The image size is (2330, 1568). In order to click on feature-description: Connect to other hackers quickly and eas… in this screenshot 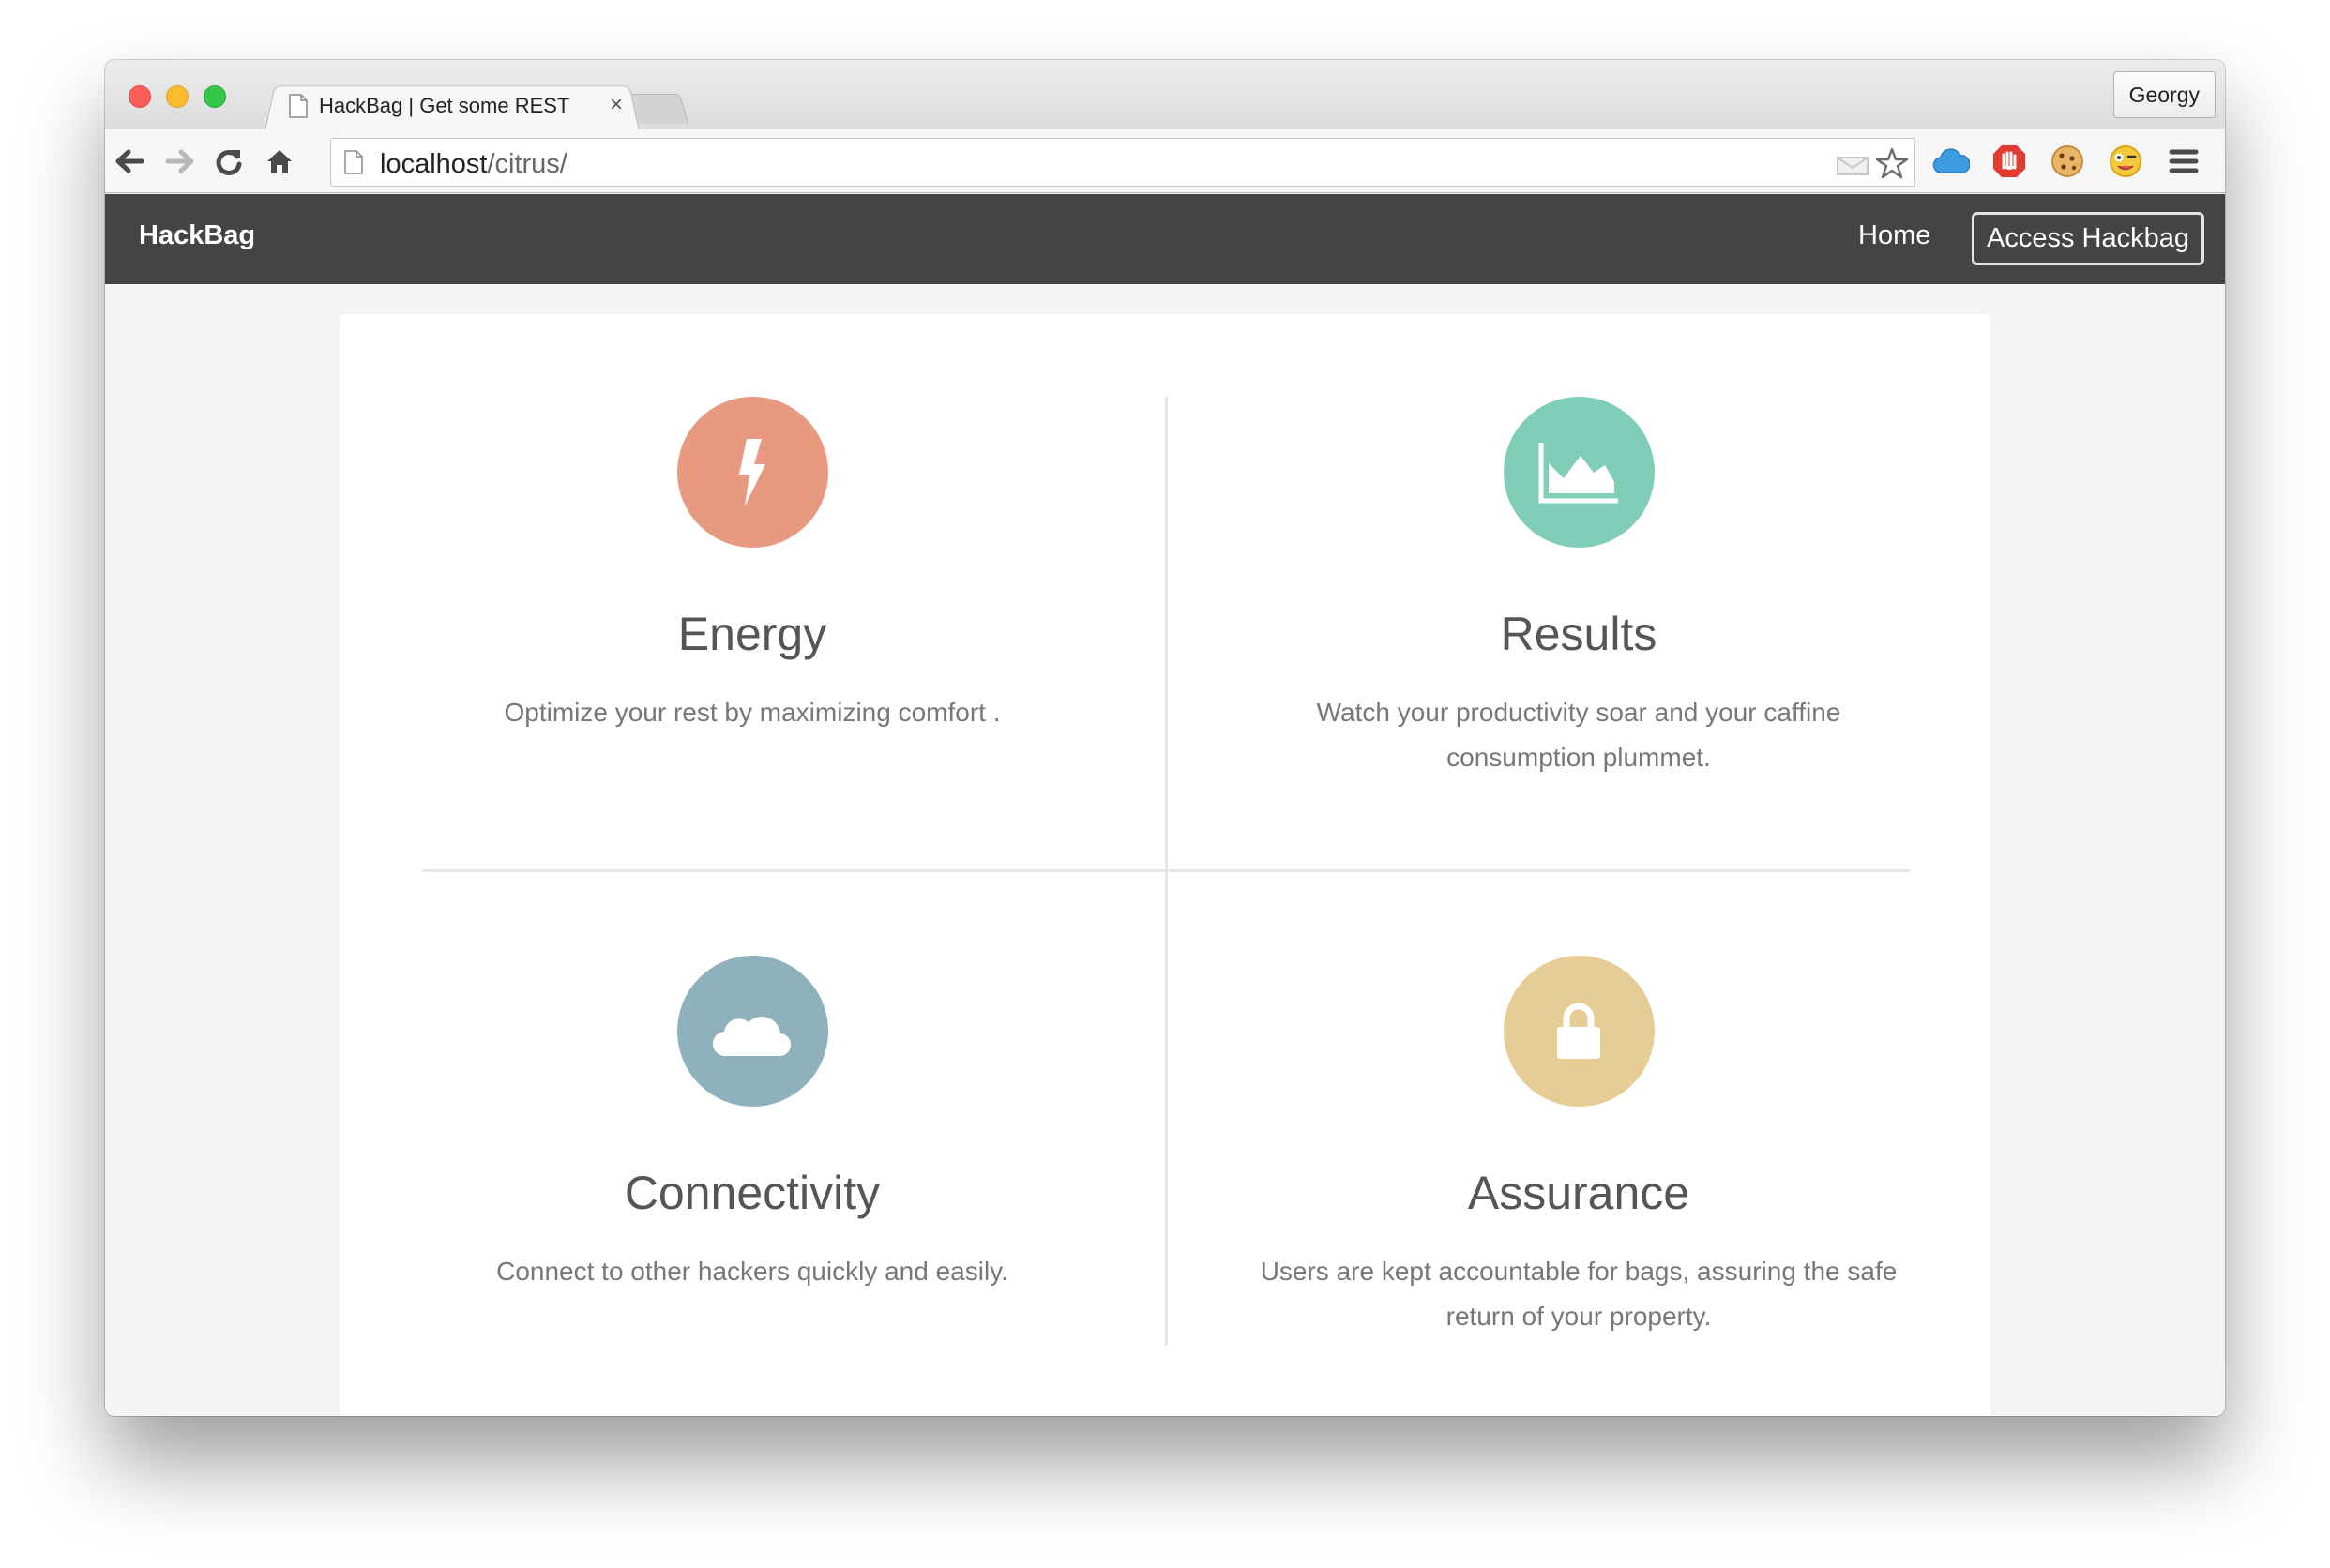, I will do `click(752, 1271)`.